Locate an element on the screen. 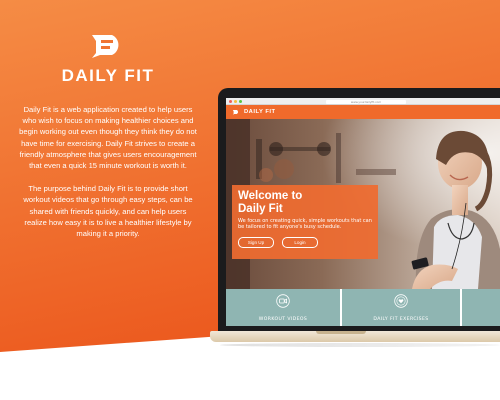 Image resolution: width=500 pixels, height=400 pixels. maximize-dot-icon is located at coordinates (240, 101).